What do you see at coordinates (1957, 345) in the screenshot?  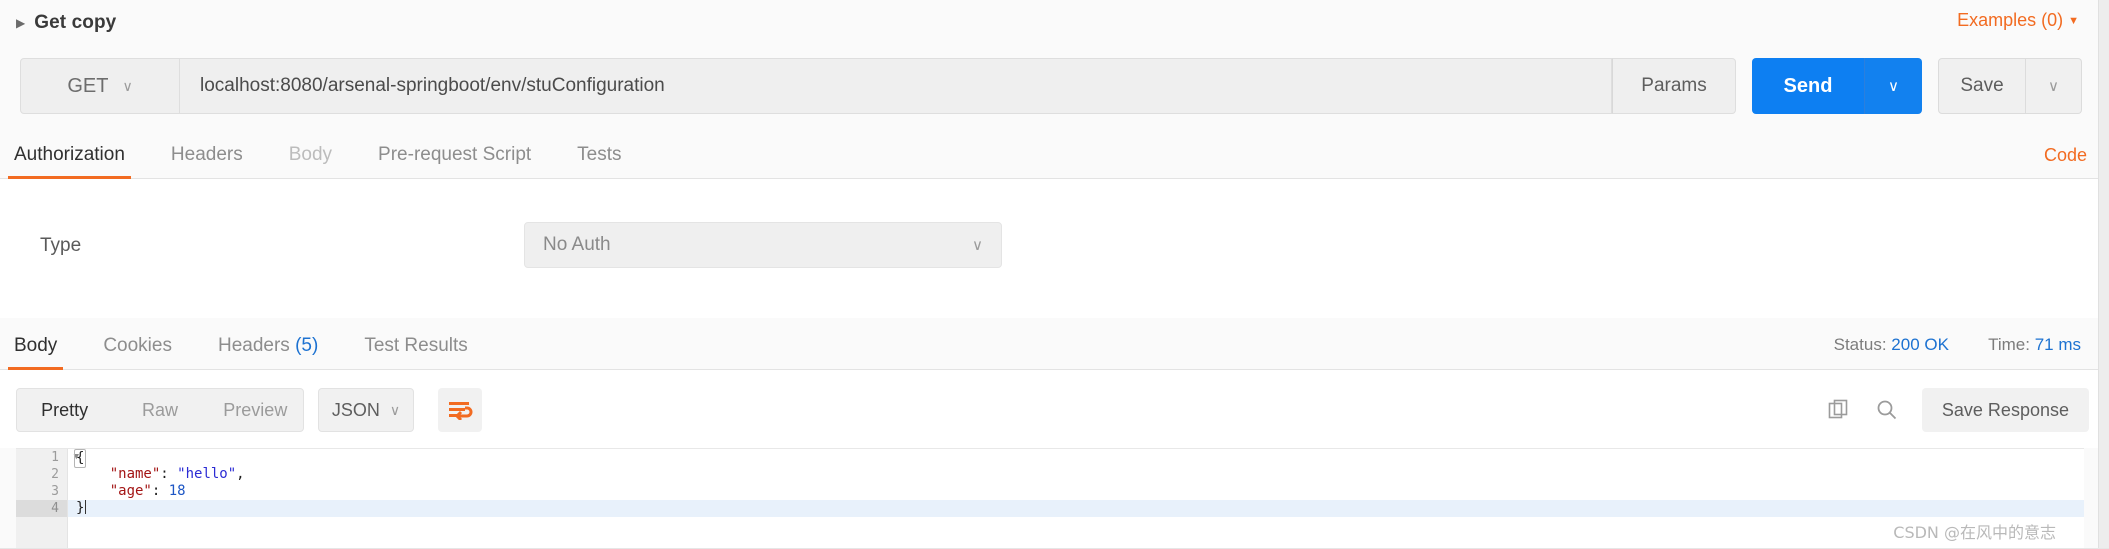 I see `response-status-info: Status: 200 OK Time: 71 ms` at bounding box center [1957, 345].